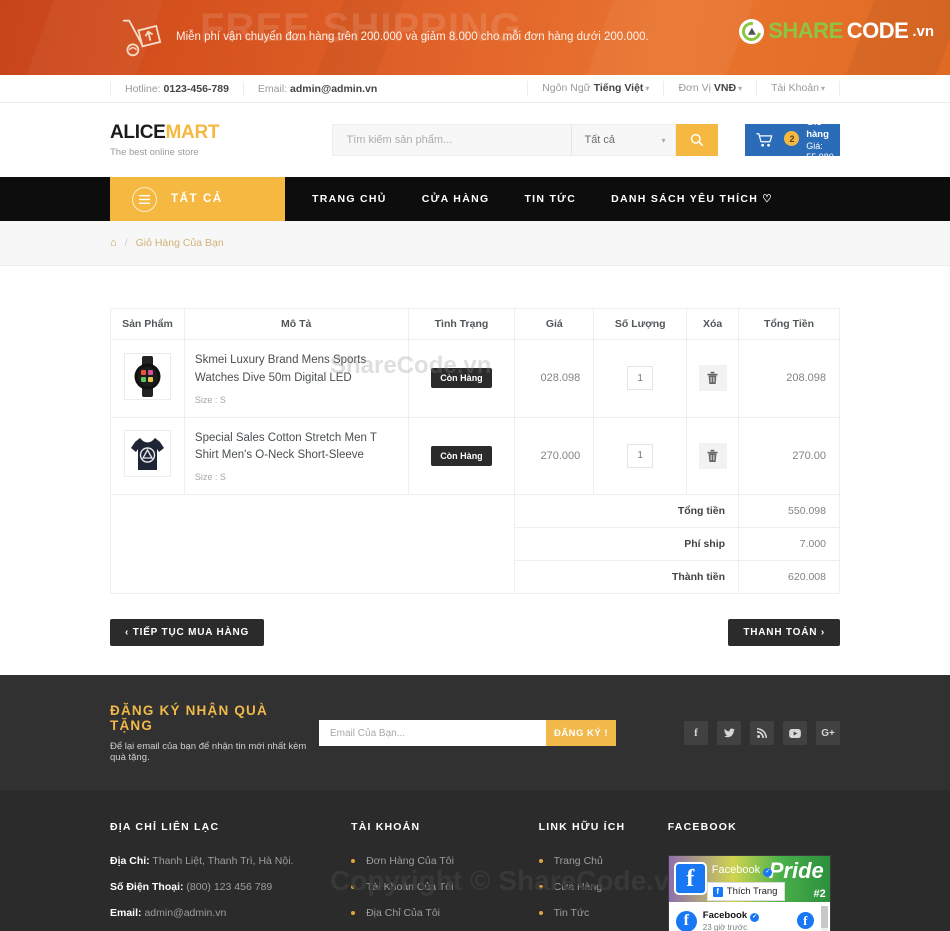  I want to click on chevron-down-icon: ▾, so click(663, 140).